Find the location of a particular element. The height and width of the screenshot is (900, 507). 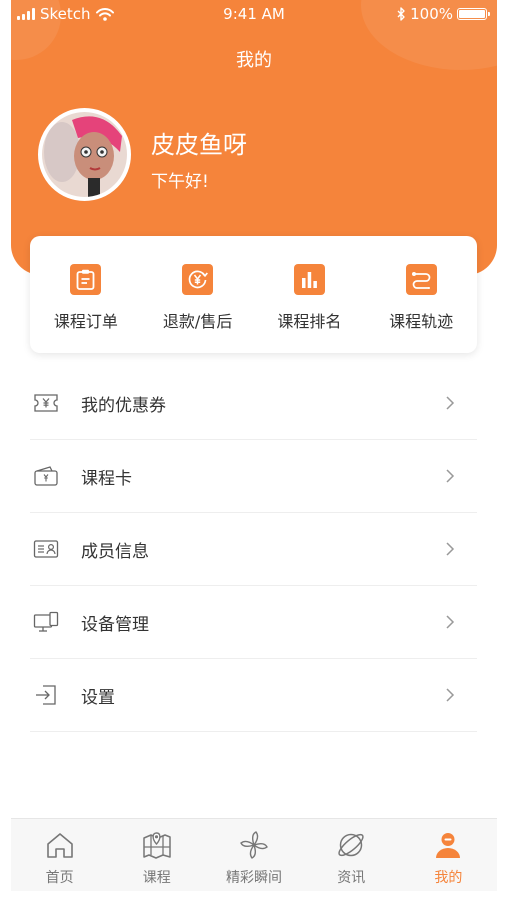

tab-label: 我的 is located at coordinates (448, 878).